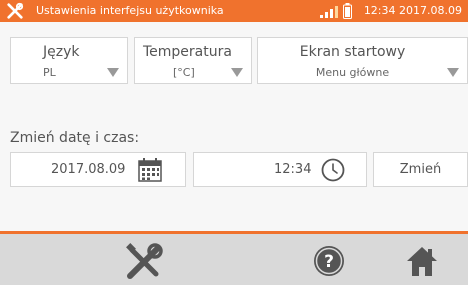 The image size is (468, 285). What do you see at coordinates (49, 72) in the screenshot?
I see `language-value: PL` at bounding box center [49, 72].